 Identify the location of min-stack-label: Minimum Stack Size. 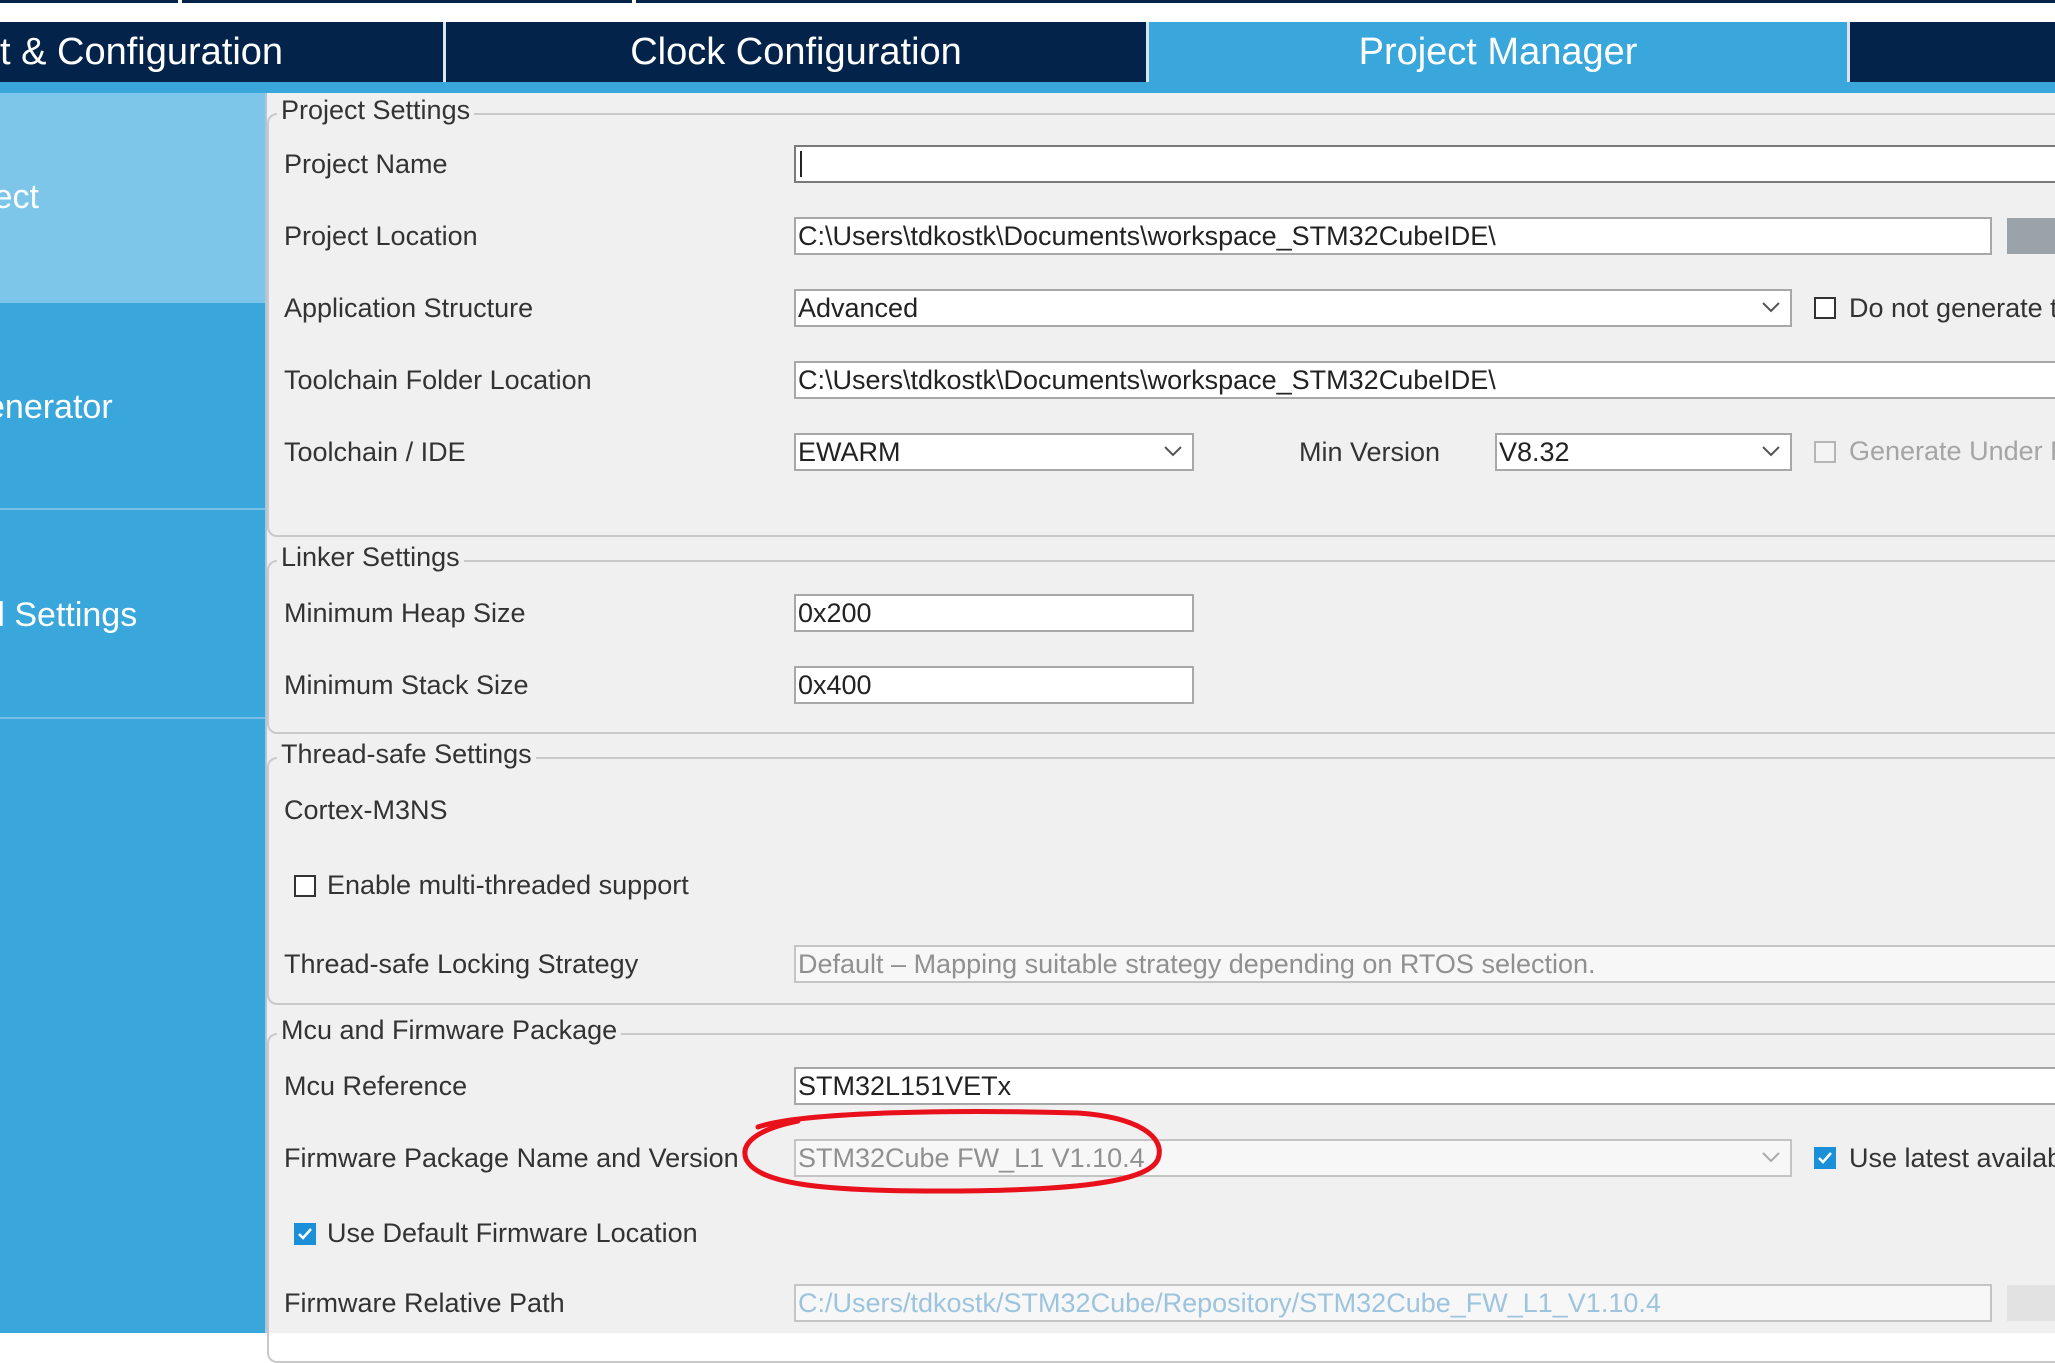
(406, 685).